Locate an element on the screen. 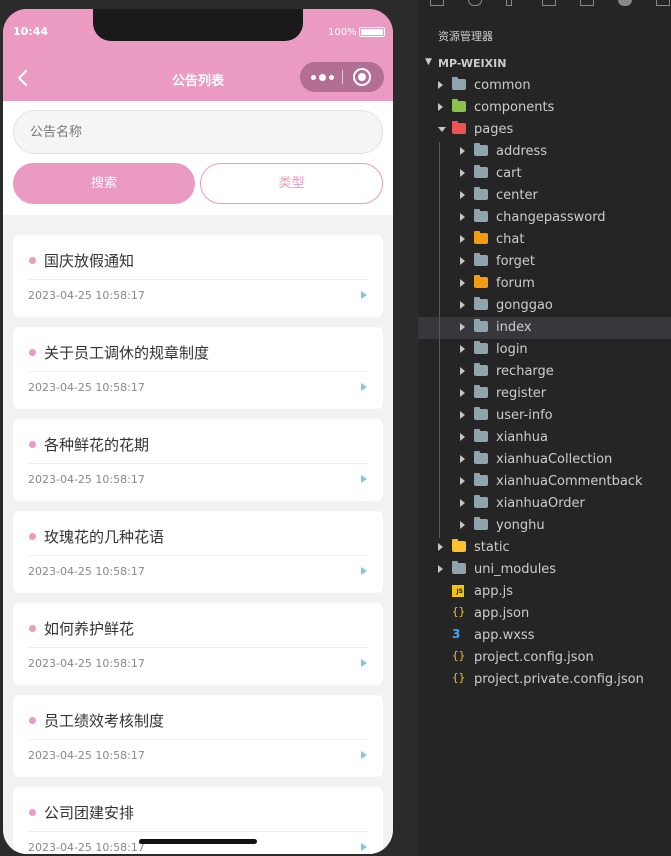 The width and height of the screenshot is (671, 856). tree-folder-item: index is located at coordinates (544, 328).